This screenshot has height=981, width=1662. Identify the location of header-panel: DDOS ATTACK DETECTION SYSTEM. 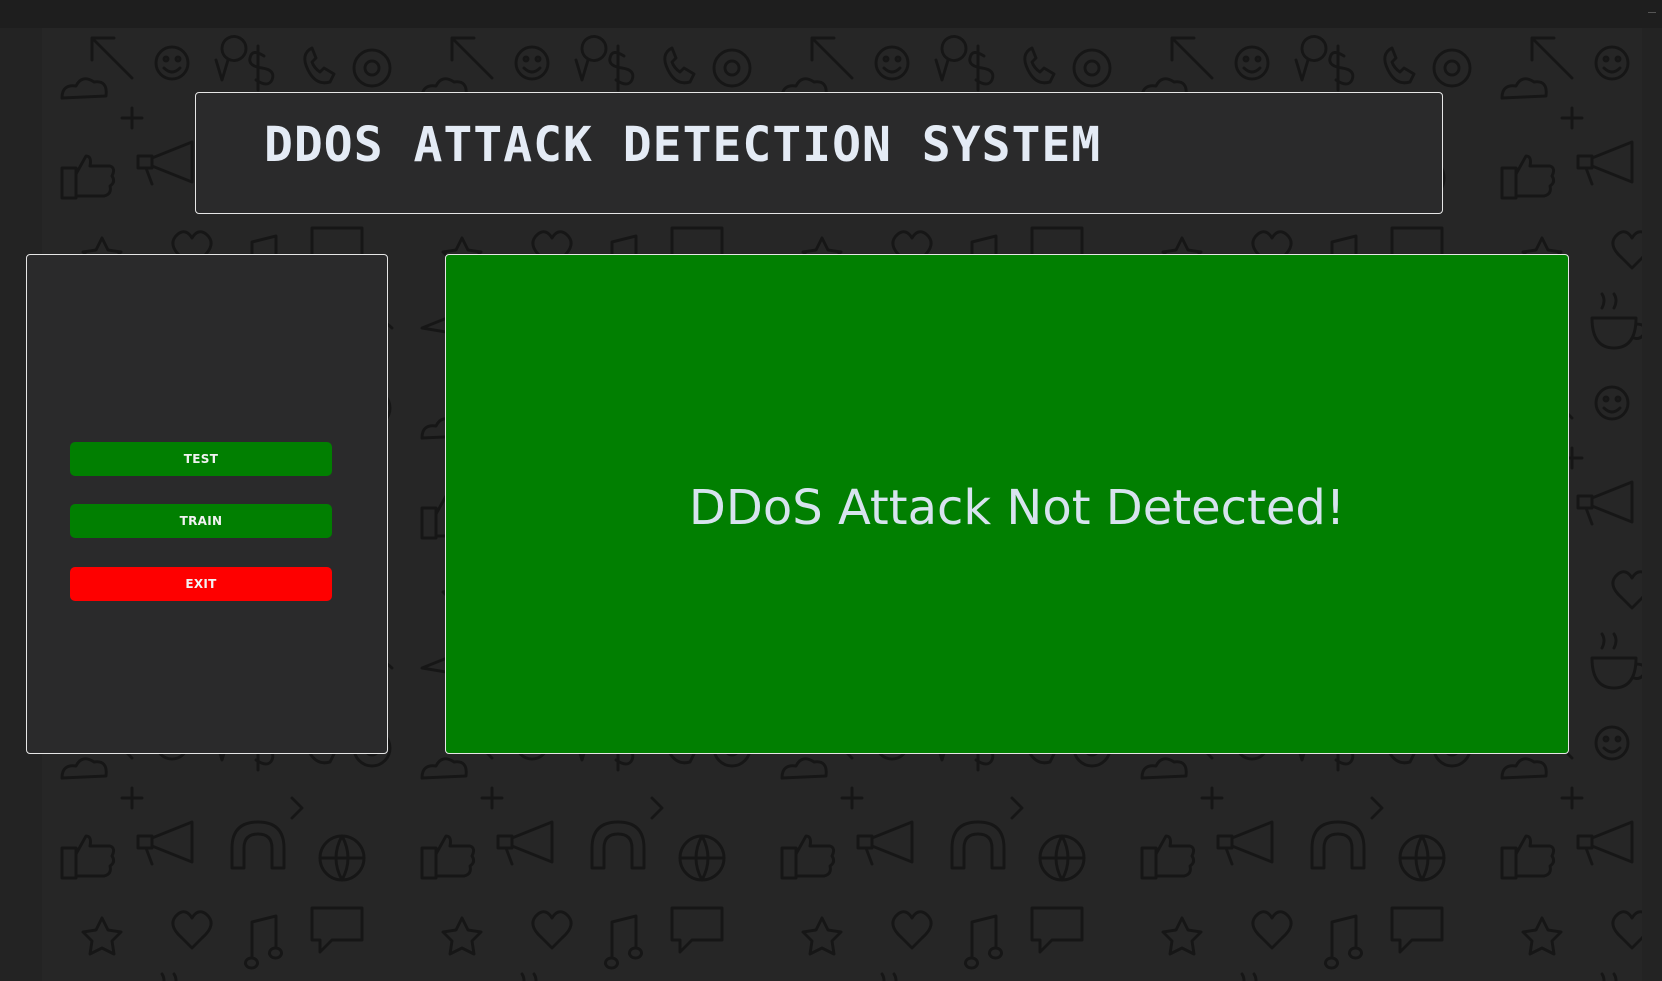
(819, 153).